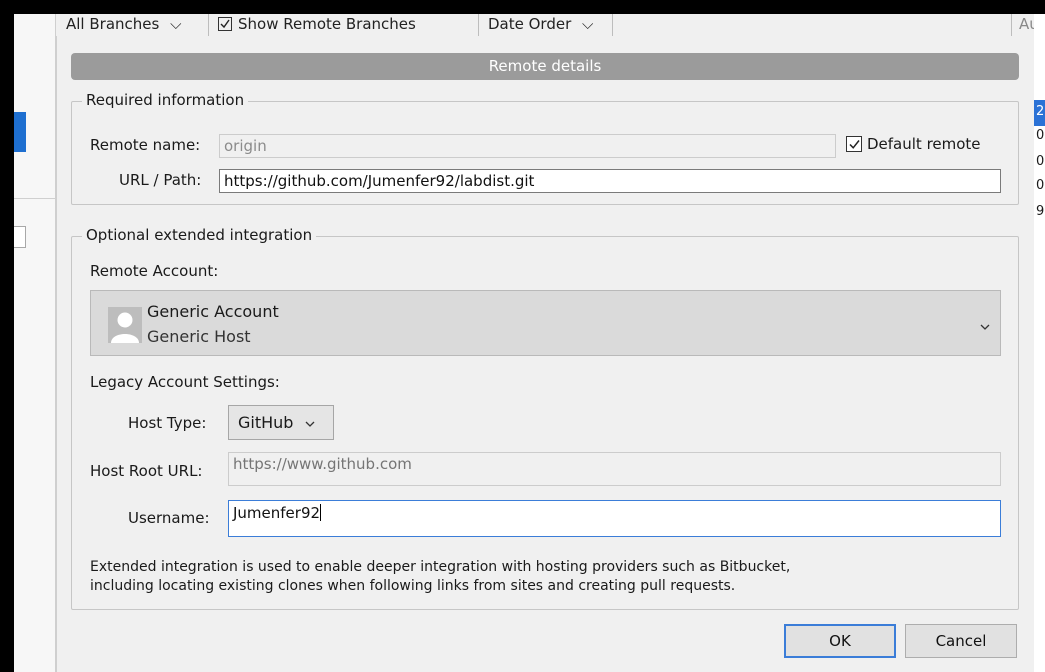 The height and width of the screenshot is (672, 1045). What do you see at coordinates (327, 24) in the screenshot?
I see `show-remote-branches-label: Show Remote Branches` at bounding box center [327, 24].